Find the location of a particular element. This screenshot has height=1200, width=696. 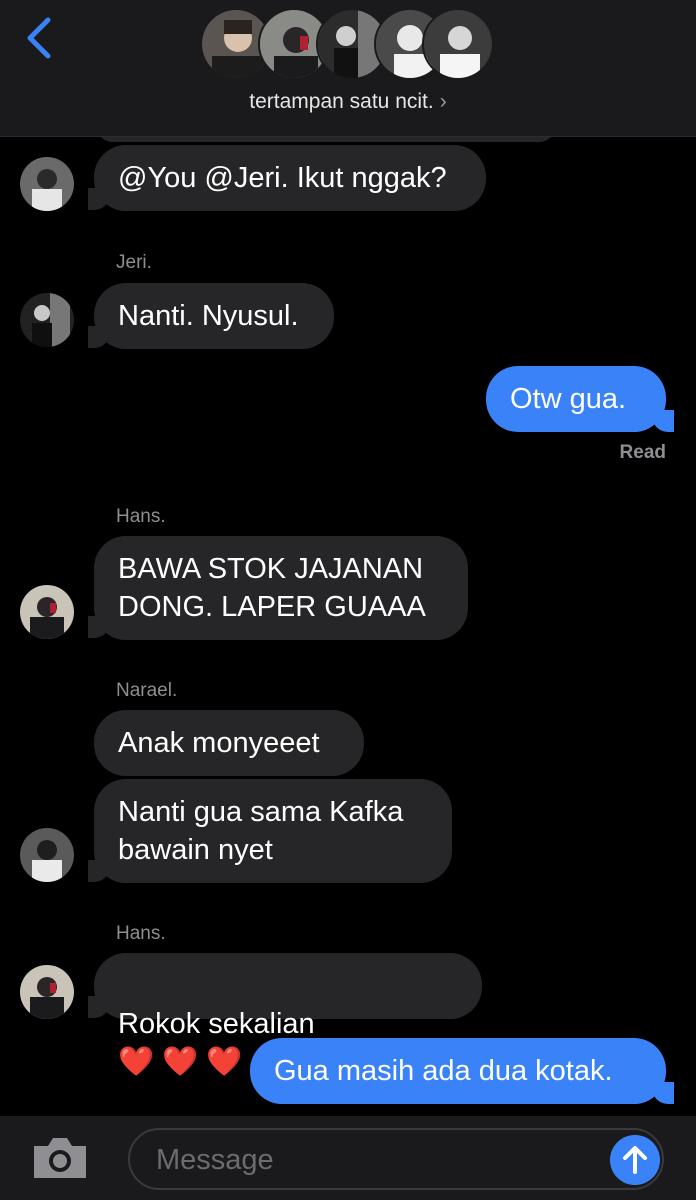

arrow-up-icon is located at coordinates (635, 1160).